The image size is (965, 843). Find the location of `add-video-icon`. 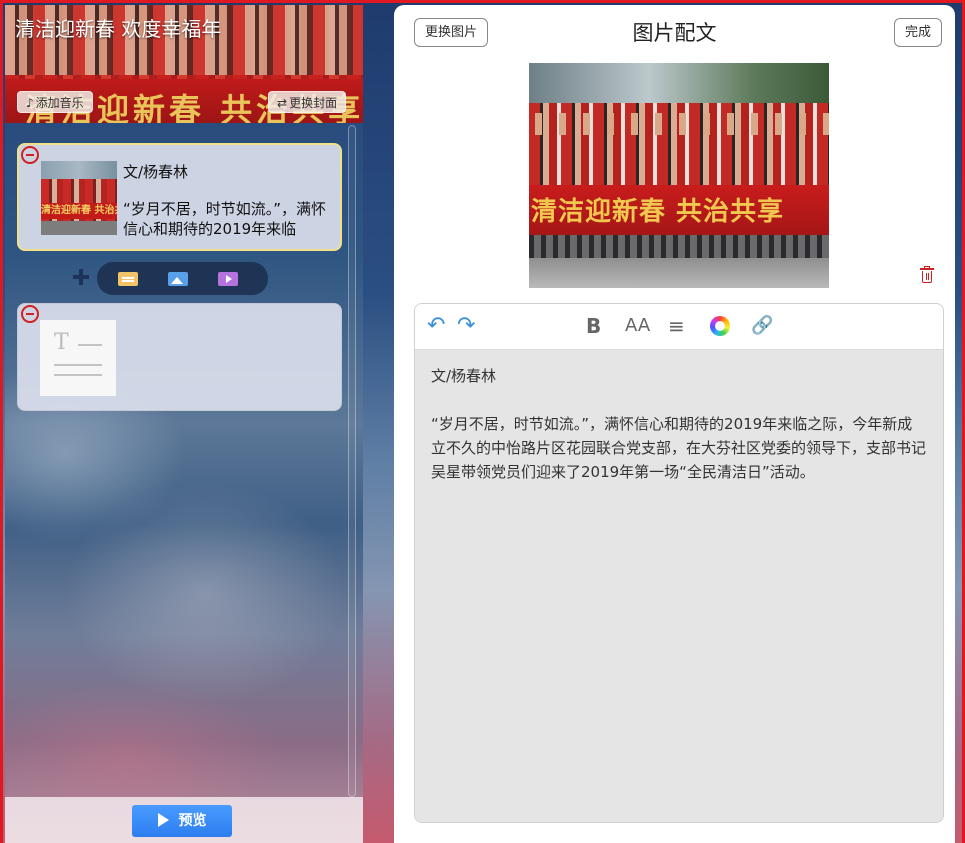

add-video-icon is located at coordinates (228, 279).